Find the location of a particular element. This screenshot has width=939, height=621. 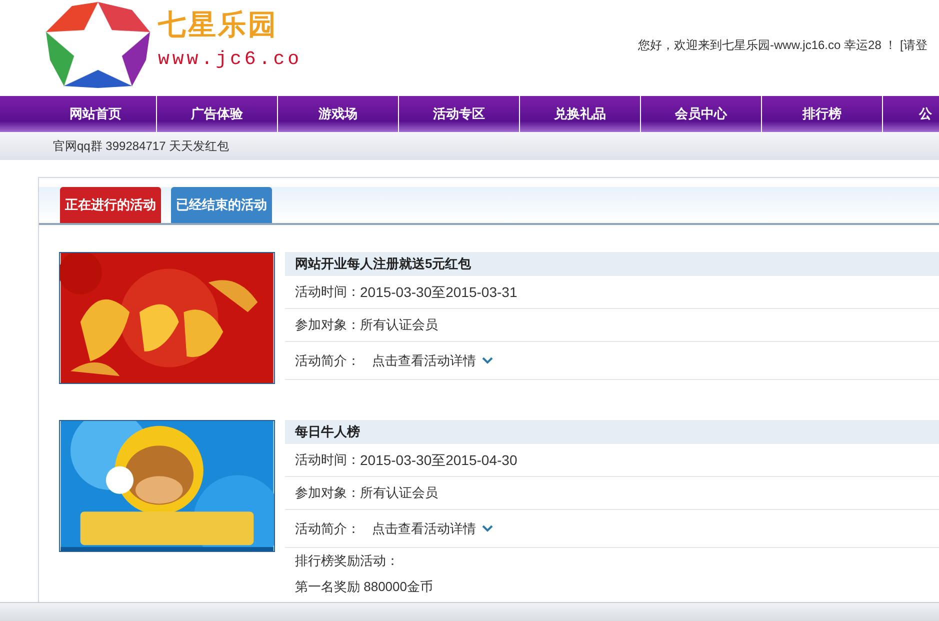

detail-text: 排行榜奖励活动： is located at coordinates (347, 561).